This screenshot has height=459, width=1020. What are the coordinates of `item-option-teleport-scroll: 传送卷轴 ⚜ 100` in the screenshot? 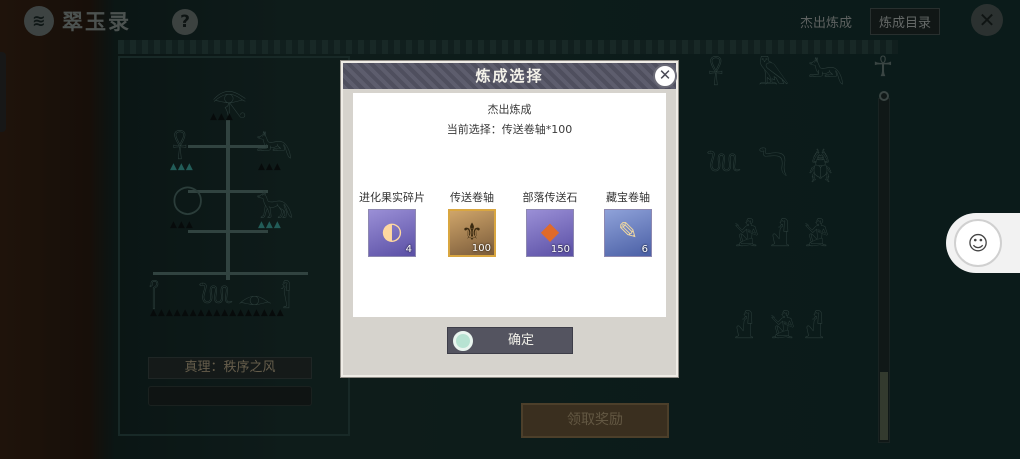 It's located at (472, 223).